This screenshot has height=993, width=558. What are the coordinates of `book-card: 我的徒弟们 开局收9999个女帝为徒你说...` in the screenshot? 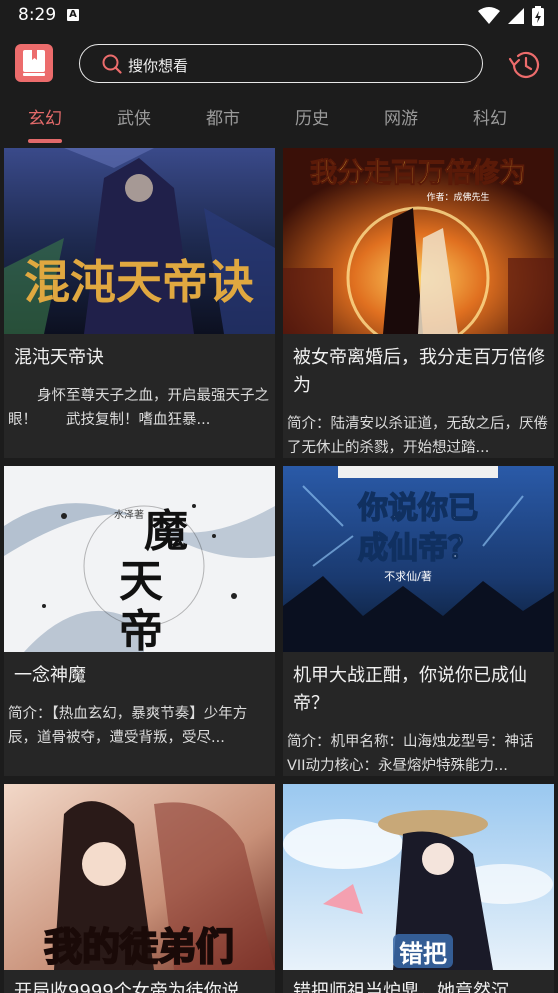 It's located at (139, 888).